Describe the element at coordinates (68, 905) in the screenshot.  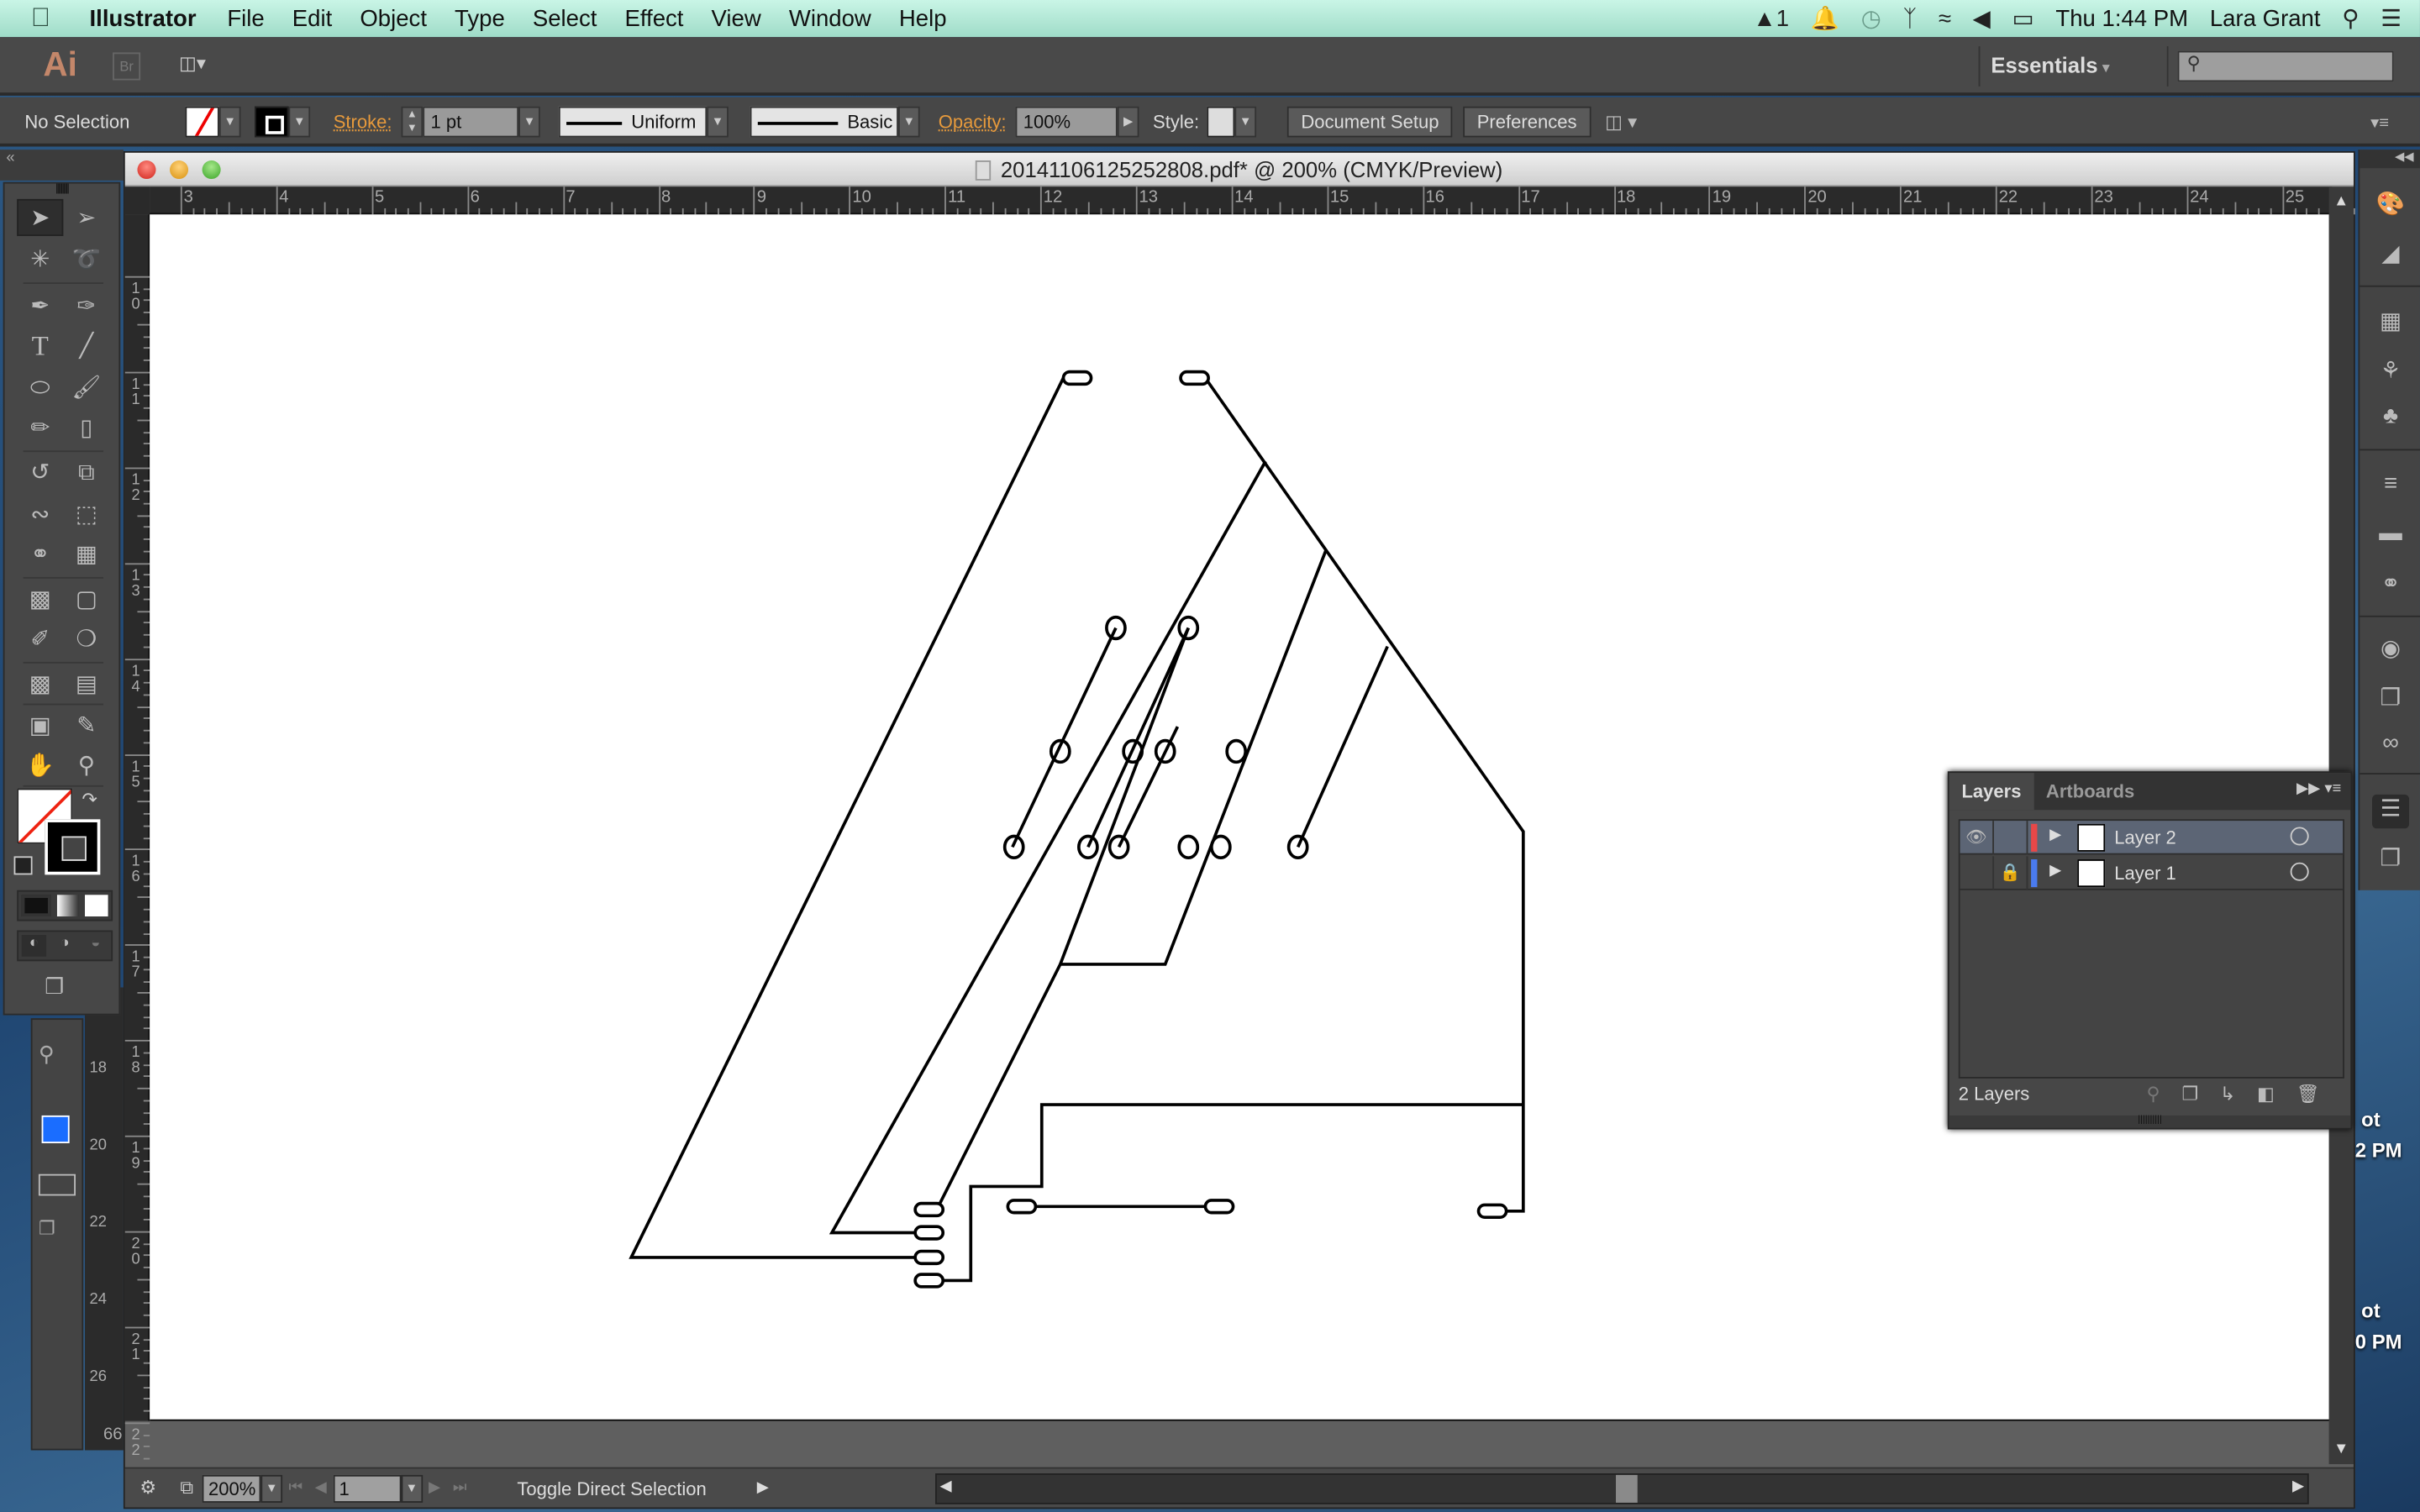
I see `gradient-mode-button` at that location.